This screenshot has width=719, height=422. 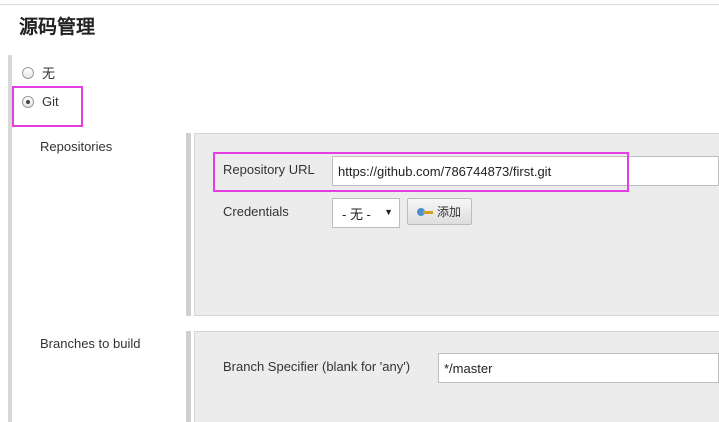 I want to click on repositories-block-bar, so click(x=188, y=224).